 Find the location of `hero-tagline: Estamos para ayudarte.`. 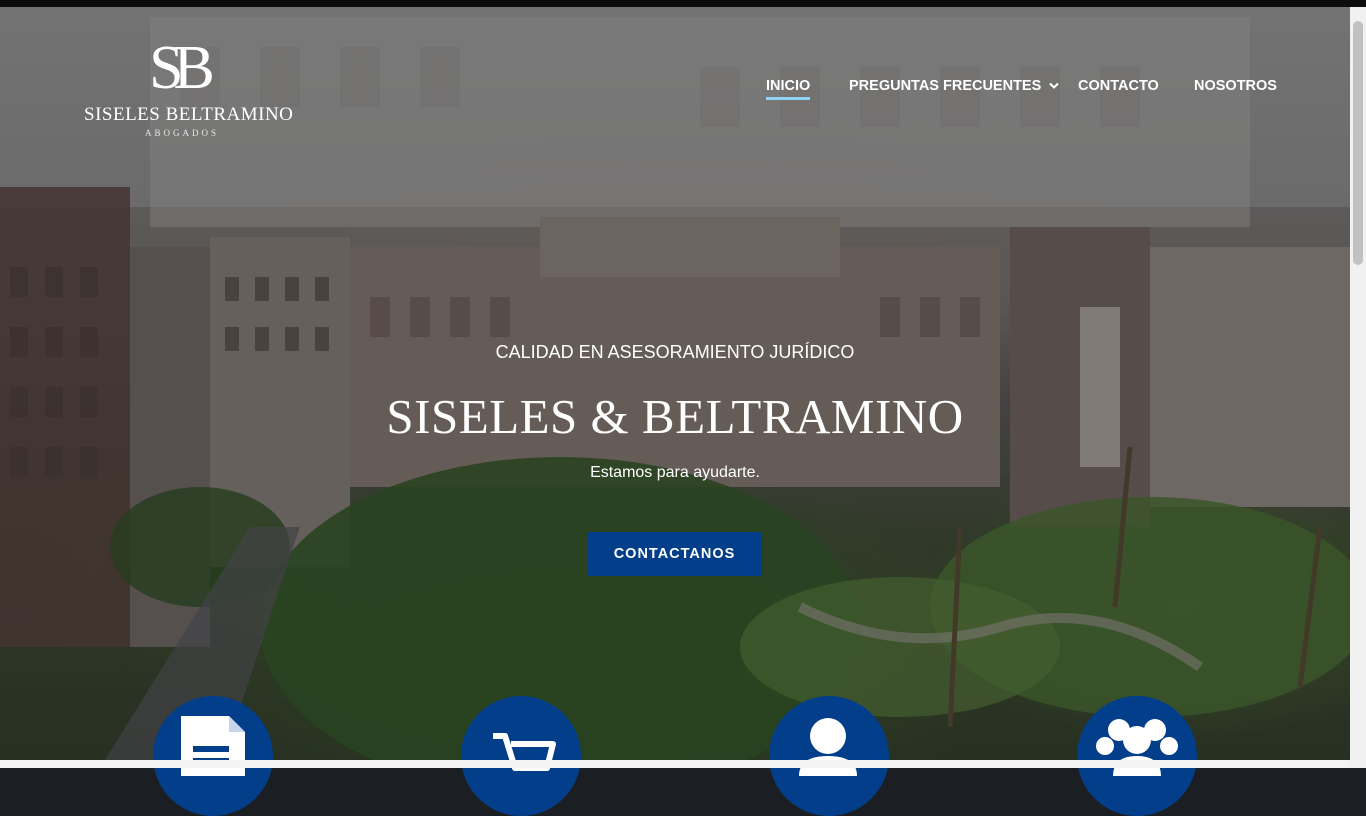

hero-tagline: Estamos para ayudarte. is located at coordinates (675, 472).